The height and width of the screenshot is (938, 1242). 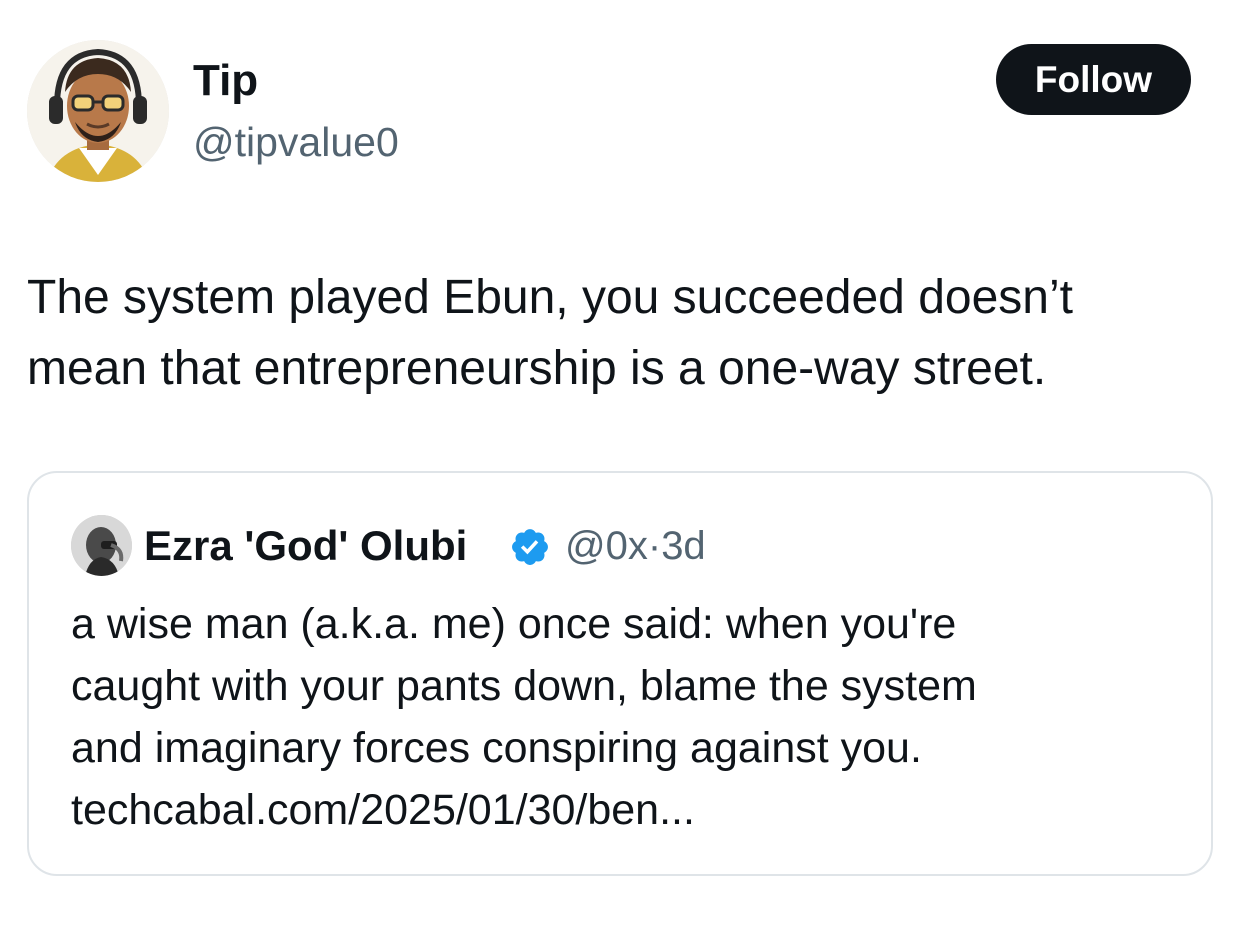 What do you see at coordinates (296, 142) in the screenshot?
I see `author-handle: @tipvalue0` at bounding box center [296, 142].